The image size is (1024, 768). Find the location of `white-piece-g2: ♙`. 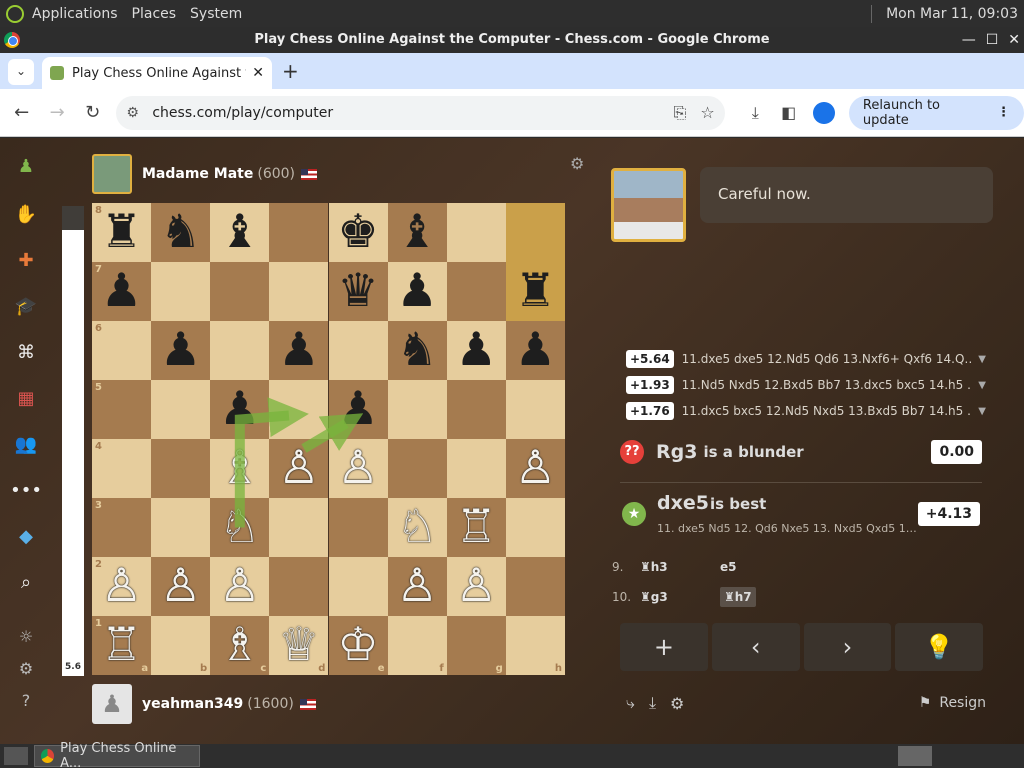

white-piece-g2: ♙ is located at coordinates (476, 586).